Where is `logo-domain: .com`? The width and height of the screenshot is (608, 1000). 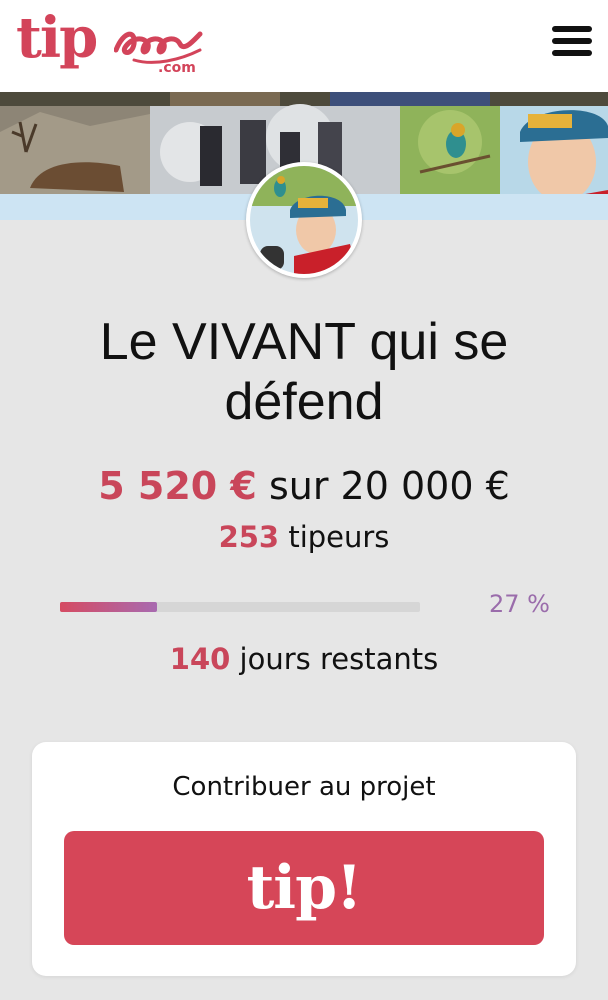
logo-domain: .com is located at coordinates (177, 68).